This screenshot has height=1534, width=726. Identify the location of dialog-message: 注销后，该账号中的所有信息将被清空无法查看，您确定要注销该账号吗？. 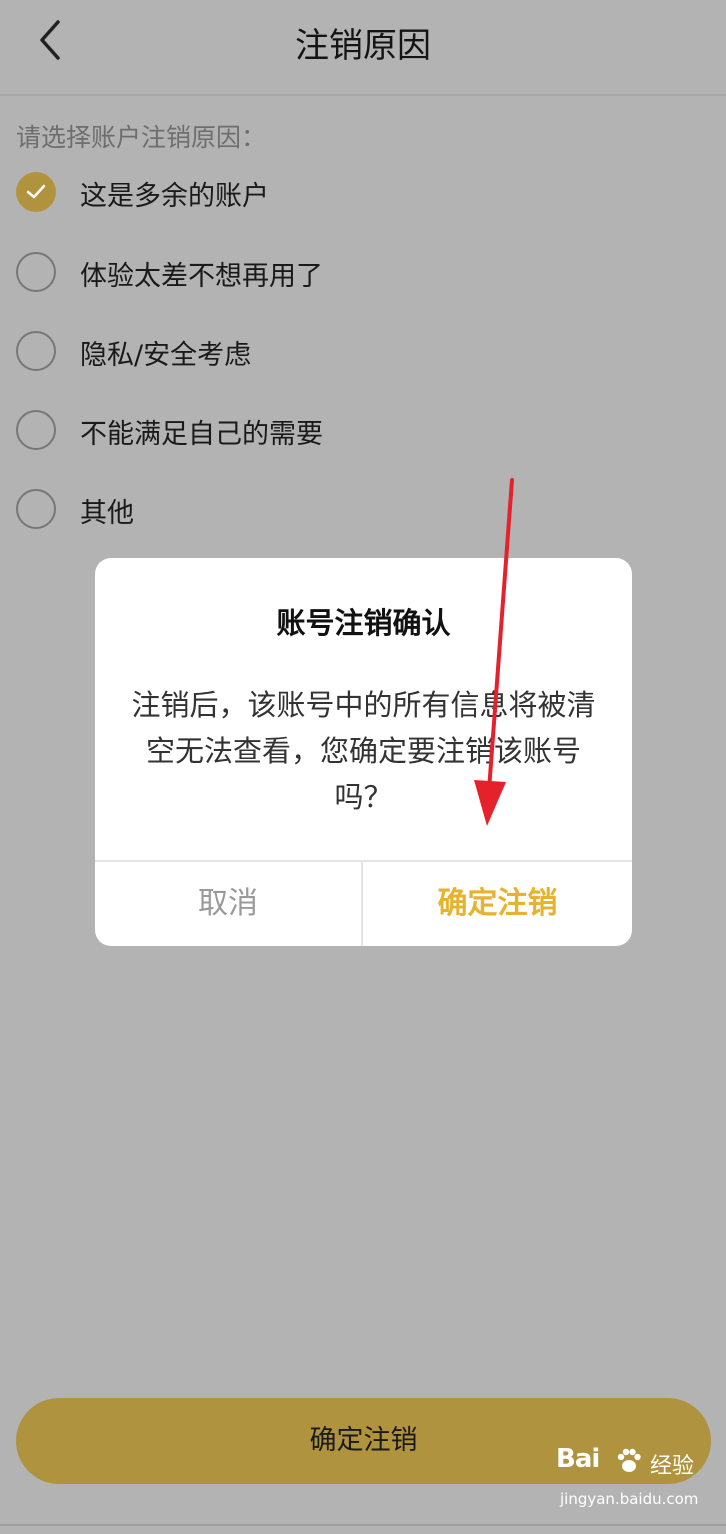
(363, 751).